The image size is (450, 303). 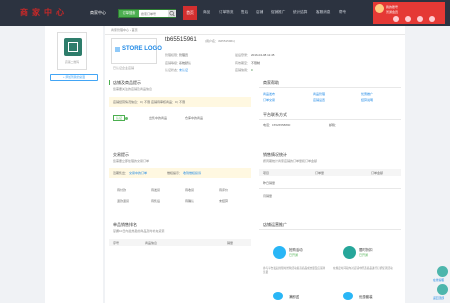 I want to click on home-icon, so click(x=396, y=19).